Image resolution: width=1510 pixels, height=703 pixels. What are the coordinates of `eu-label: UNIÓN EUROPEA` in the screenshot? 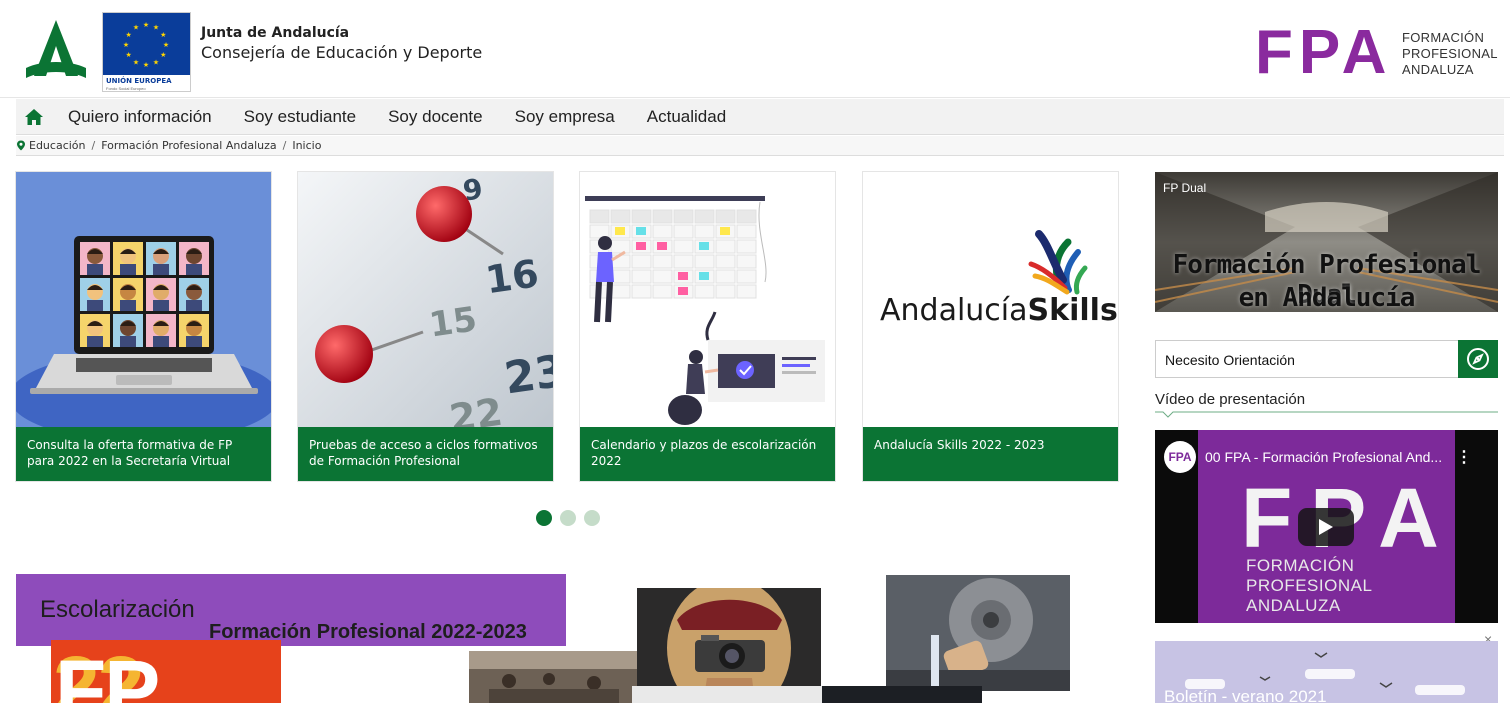 It's located at (139, 81).